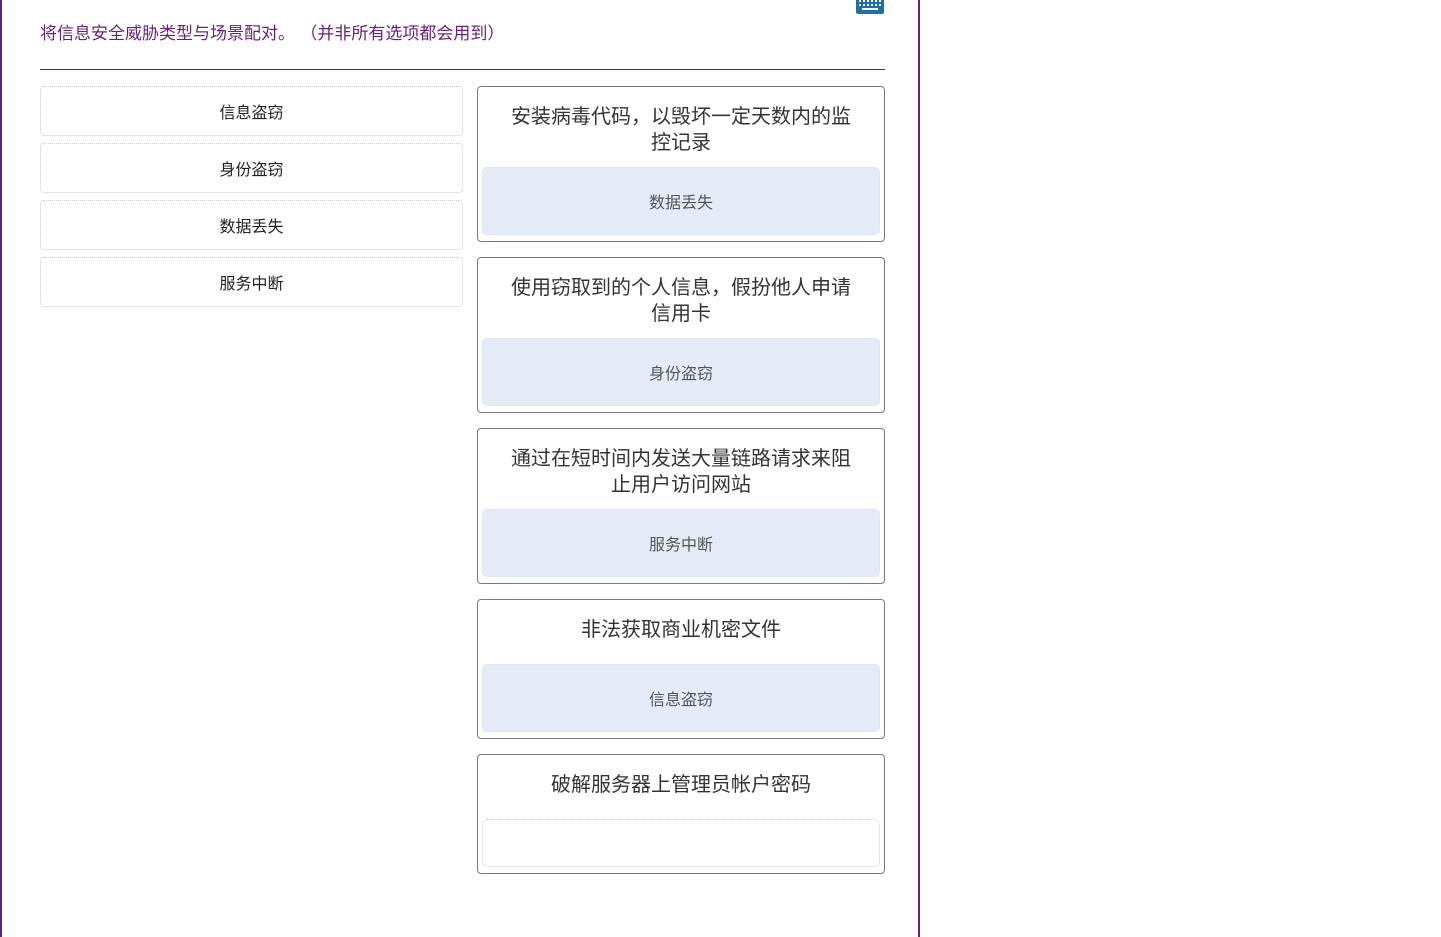 The image size is (1441, 937). I want to click on drop-zone: 信息盗窃, so click(681, 698).